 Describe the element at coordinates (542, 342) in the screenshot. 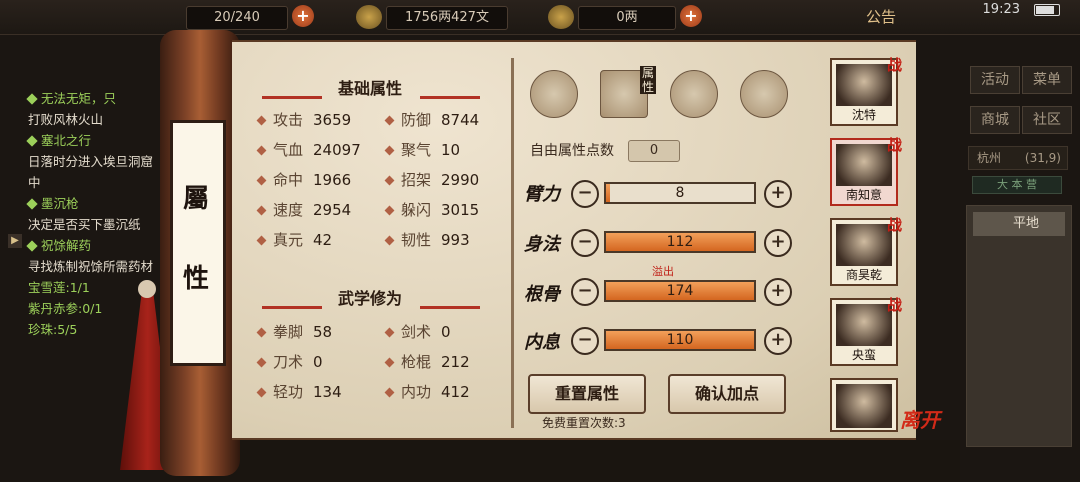

I see `attr-name: 内息` at that location.